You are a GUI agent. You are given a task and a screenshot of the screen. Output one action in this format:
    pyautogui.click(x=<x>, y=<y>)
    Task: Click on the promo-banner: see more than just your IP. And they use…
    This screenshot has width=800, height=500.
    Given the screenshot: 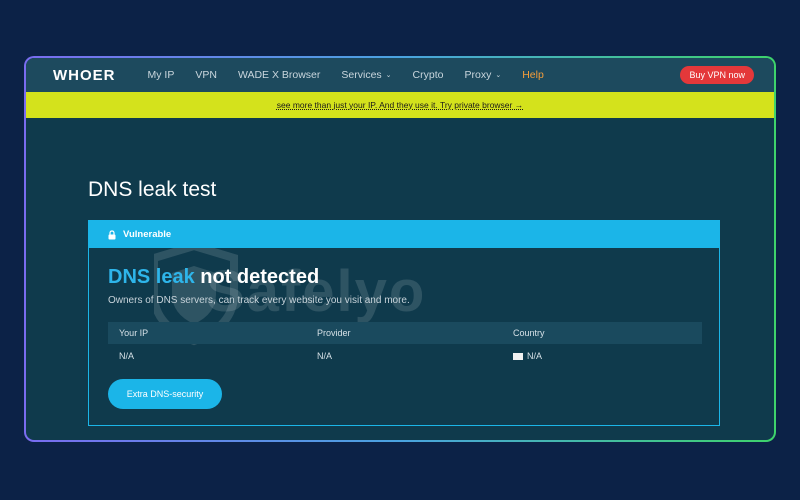 What is the action you would take?
    pyautogui.click(x=400, y=105)
    